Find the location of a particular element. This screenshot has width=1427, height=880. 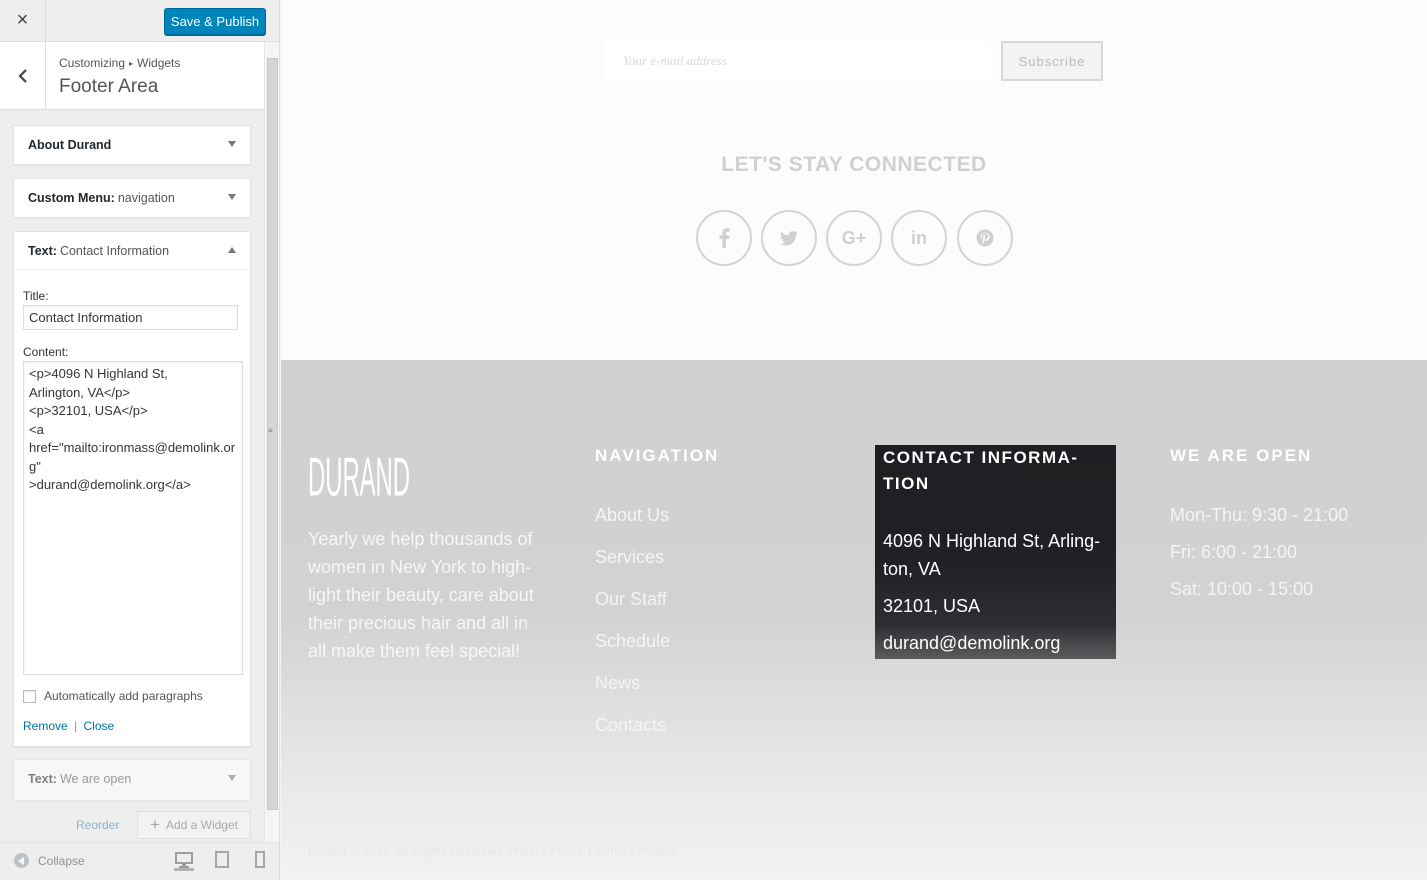

widget-custom-menu: Custom Menu: navigation is located at coordinates (132, 198).